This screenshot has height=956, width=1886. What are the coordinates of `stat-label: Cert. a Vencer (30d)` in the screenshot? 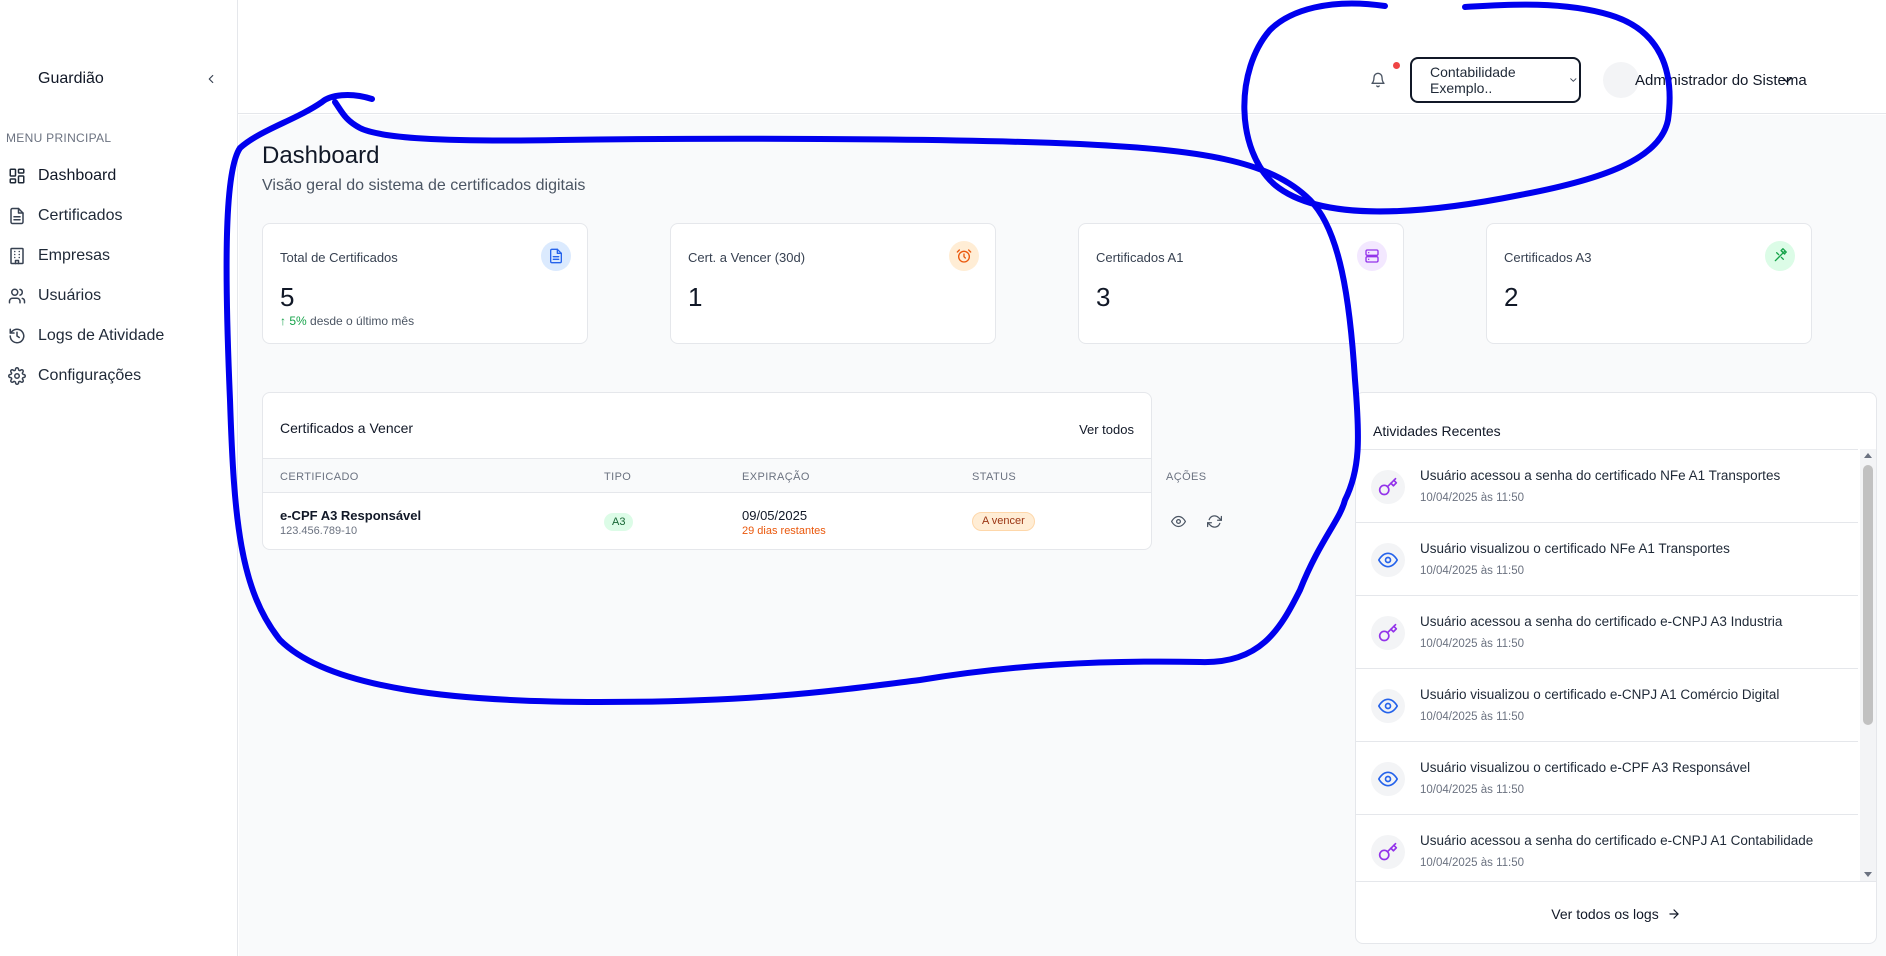 It's located at (747, 257).